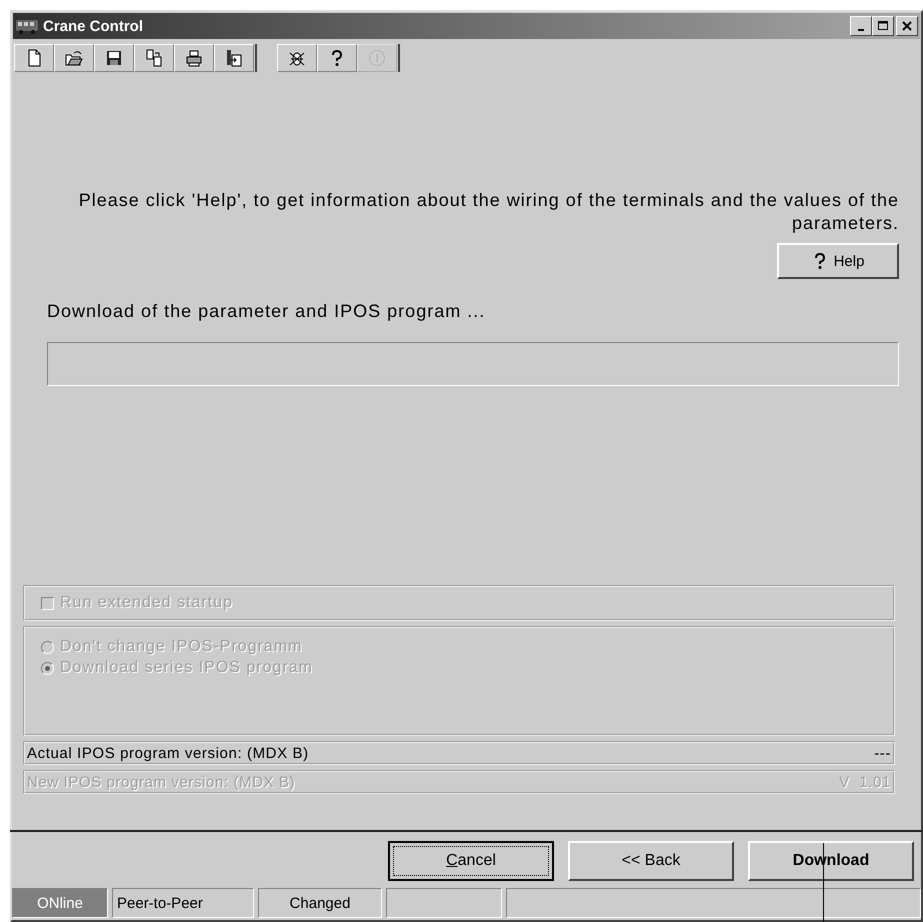  What do you see at coordinates (27, 26) in the screenshot?
I see `bus-icon` at bounding box center [27, 26].